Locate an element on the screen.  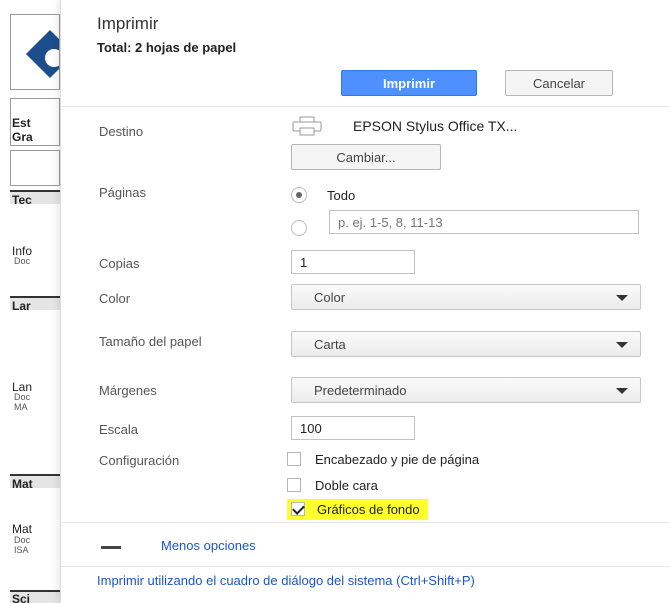
paper-size-select-value: Carta is located at coordinates (330, 344).